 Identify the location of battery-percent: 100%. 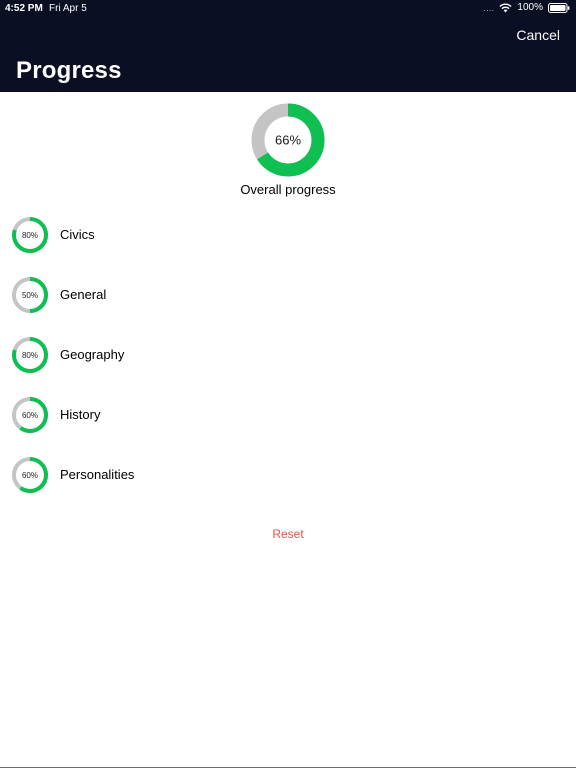
(530, 7).